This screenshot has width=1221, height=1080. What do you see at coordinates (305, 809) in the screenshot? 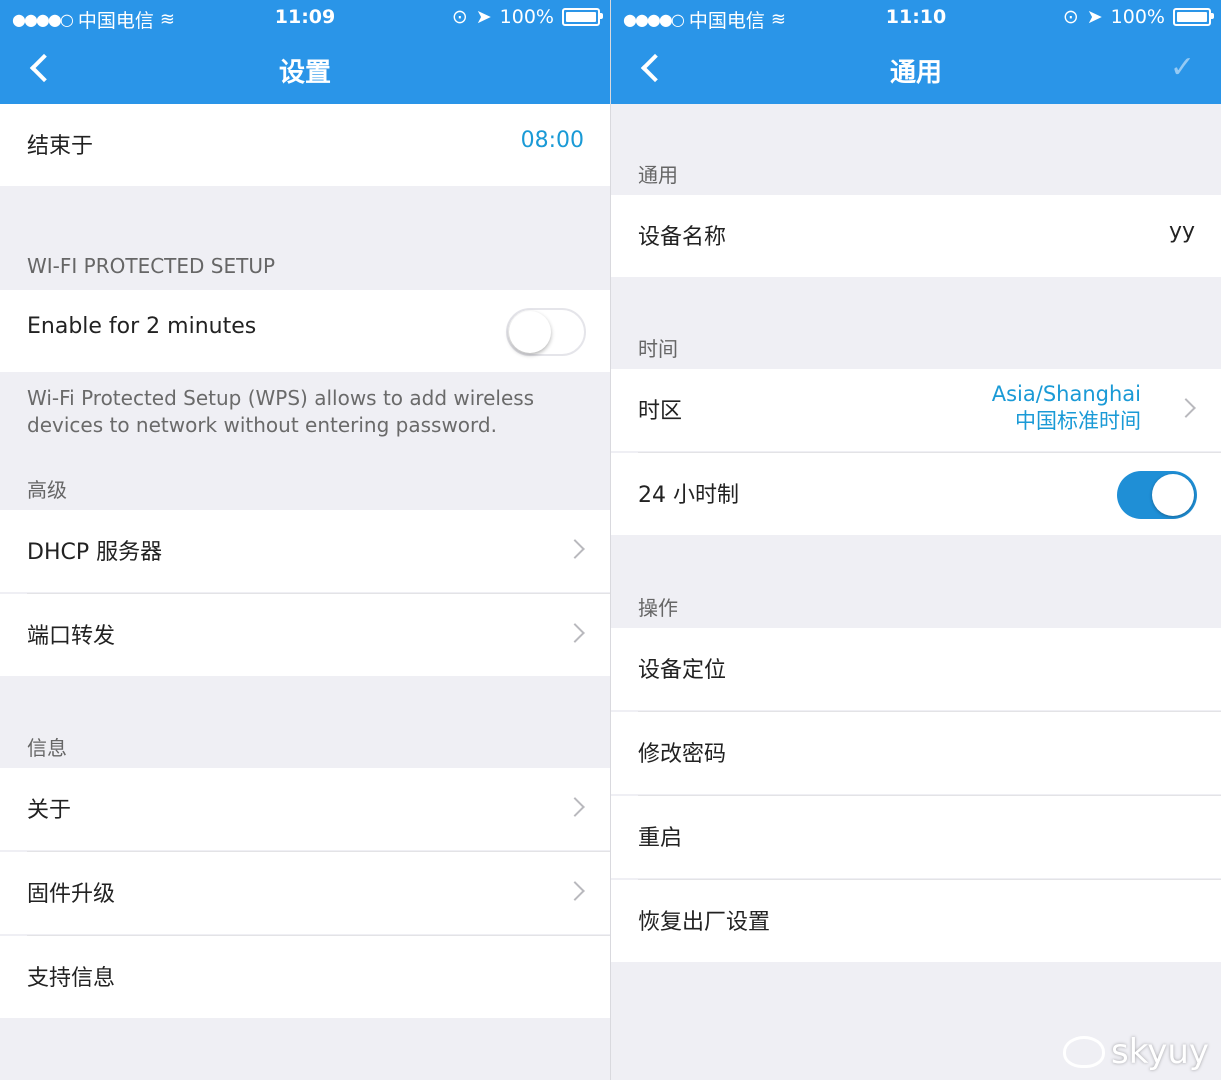
I see `about-row: 关于` at bounding box center [305, 809].